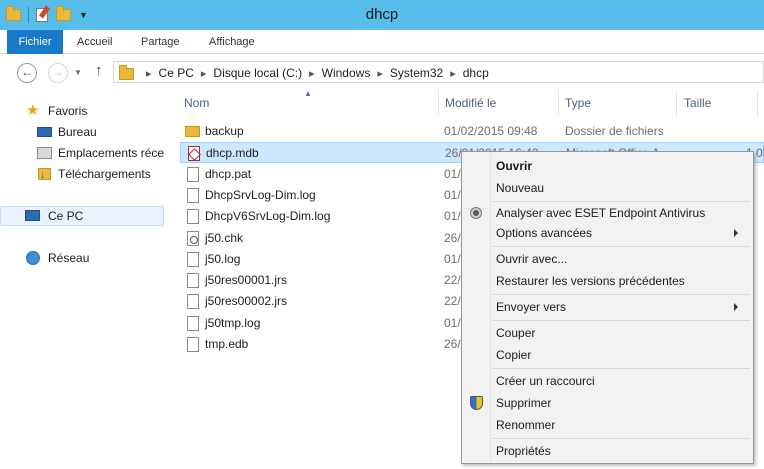 Image resolution: width=764 pixels, height=469 pixels. Describe the element at coordinates (44, 153) in the screenshot. I see `recent-places-icon` at that location.